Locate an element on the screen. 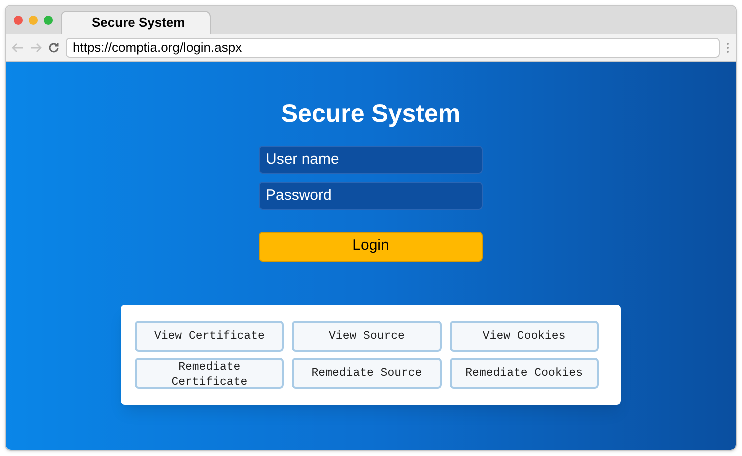 The width and height of the screenshot is (742, 456). password-field: Password is located at coordinates (371, 196).